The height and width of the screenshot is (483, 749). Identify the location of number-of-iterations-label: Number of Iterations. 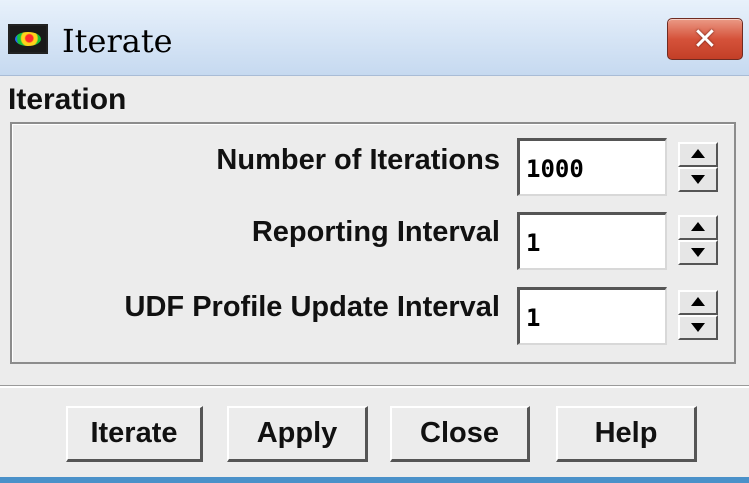
(358, 160).